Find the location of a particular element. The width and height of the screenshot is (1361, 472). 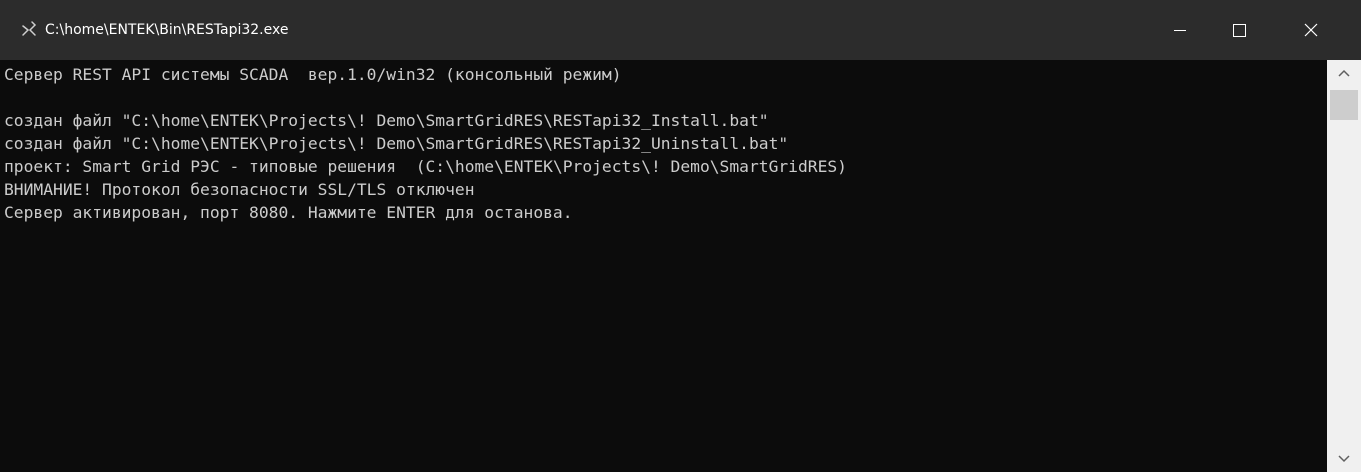

chevron-up-icon is located at coordinates (1344, 73).